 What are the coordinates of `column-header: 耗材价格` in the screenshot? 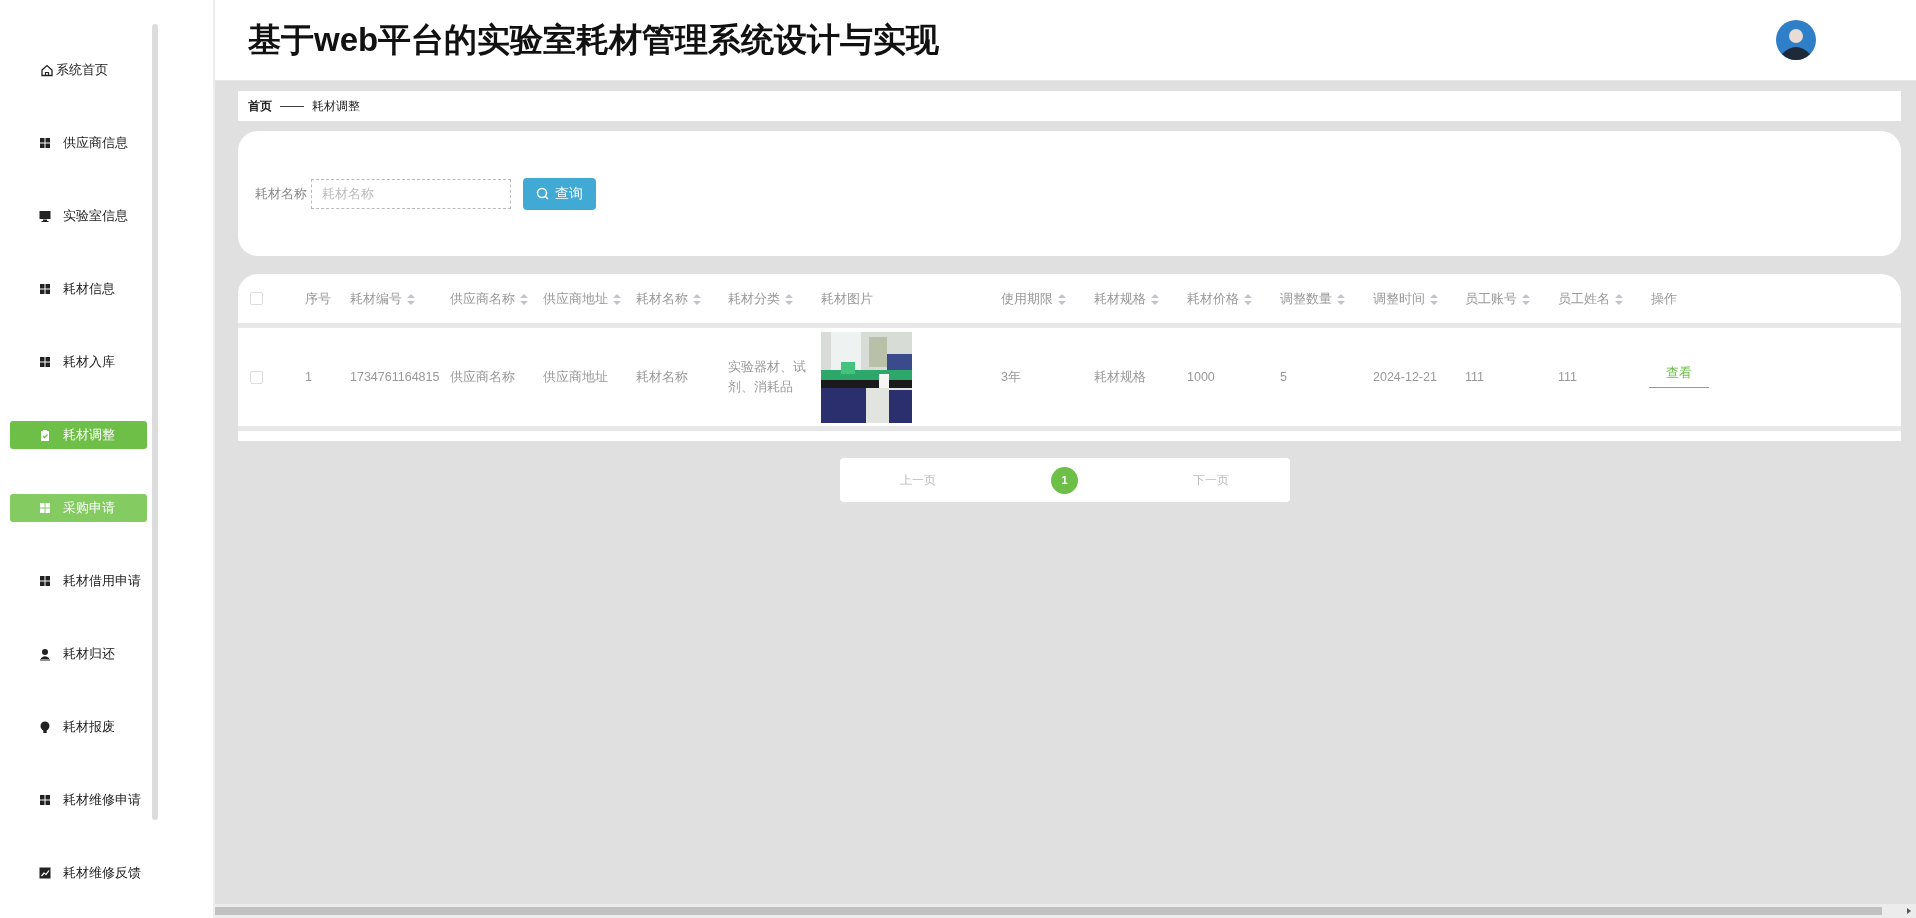 It's located at (1233, 298).